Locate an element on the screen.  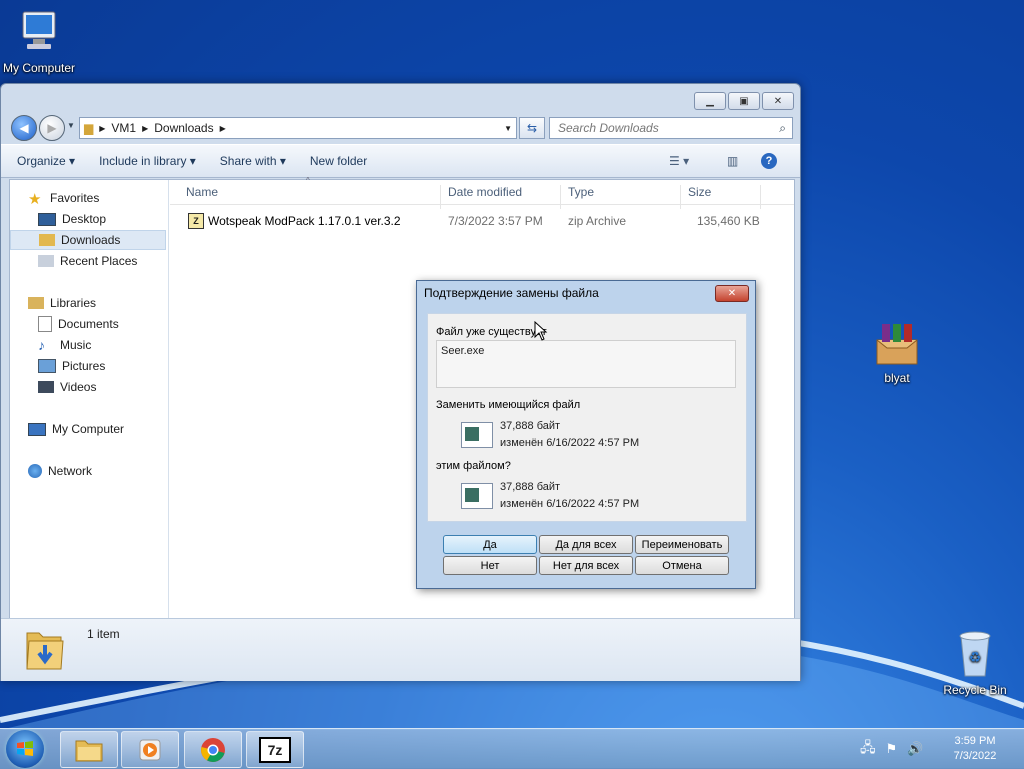
new-file-size: 37,888 байт is located at coordinates (530, 487).